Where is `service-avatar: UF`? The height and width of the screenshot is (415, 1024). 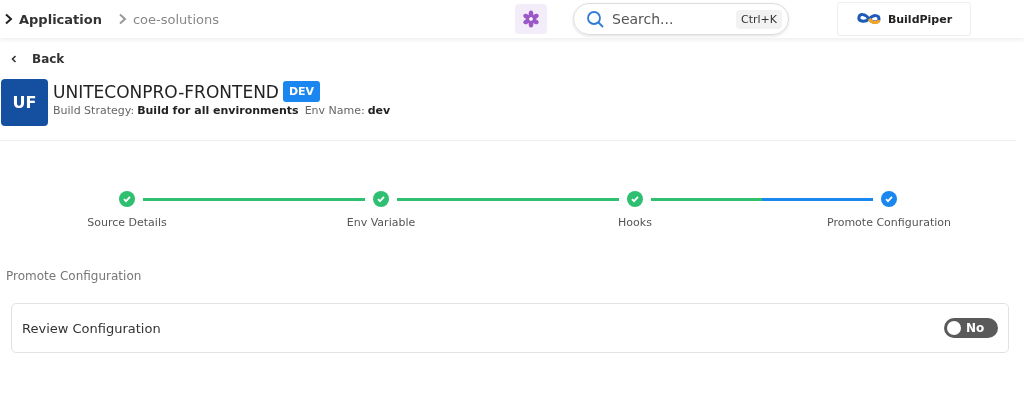 service-avatar: UF is located at coordinates (24, 102).